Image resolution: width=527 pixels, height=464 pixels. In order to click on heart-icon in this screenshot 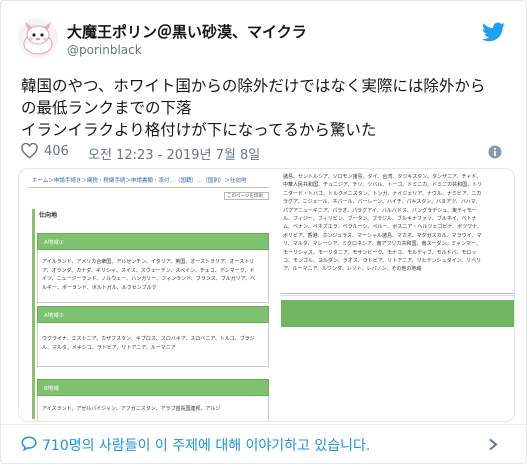, I will do `click(29, 151)`.